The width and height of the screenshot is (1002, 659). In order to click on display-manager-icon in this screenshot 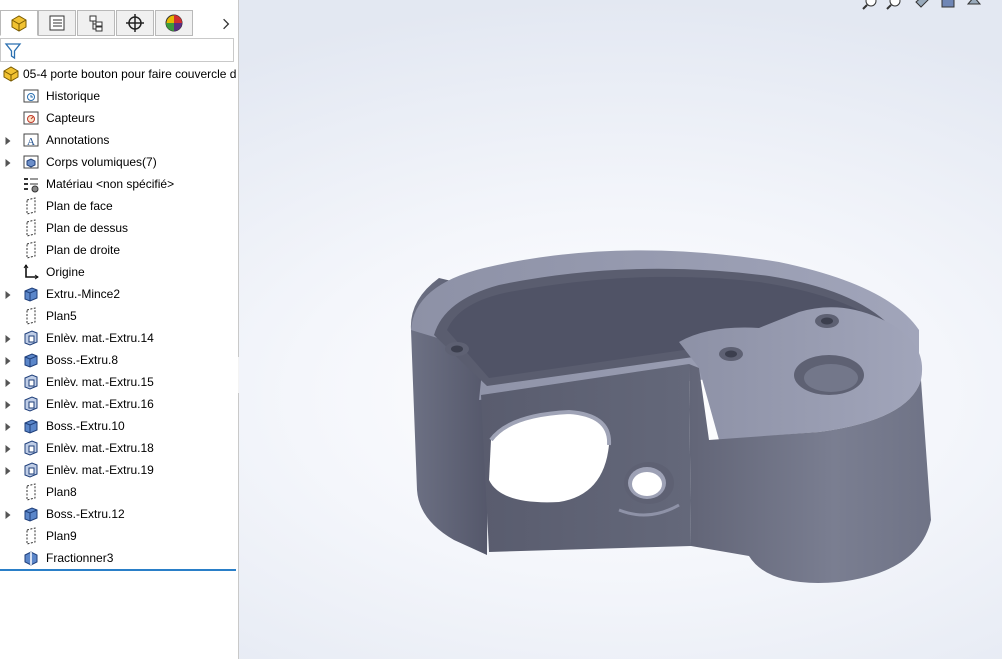, I will do `click(174, 23)`.